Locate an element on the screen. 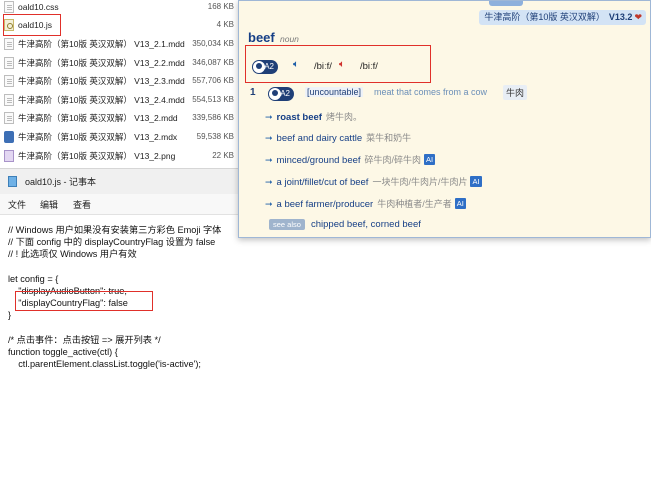  definition-en: meat that comes from a cow is located at coordinates (431, 92).